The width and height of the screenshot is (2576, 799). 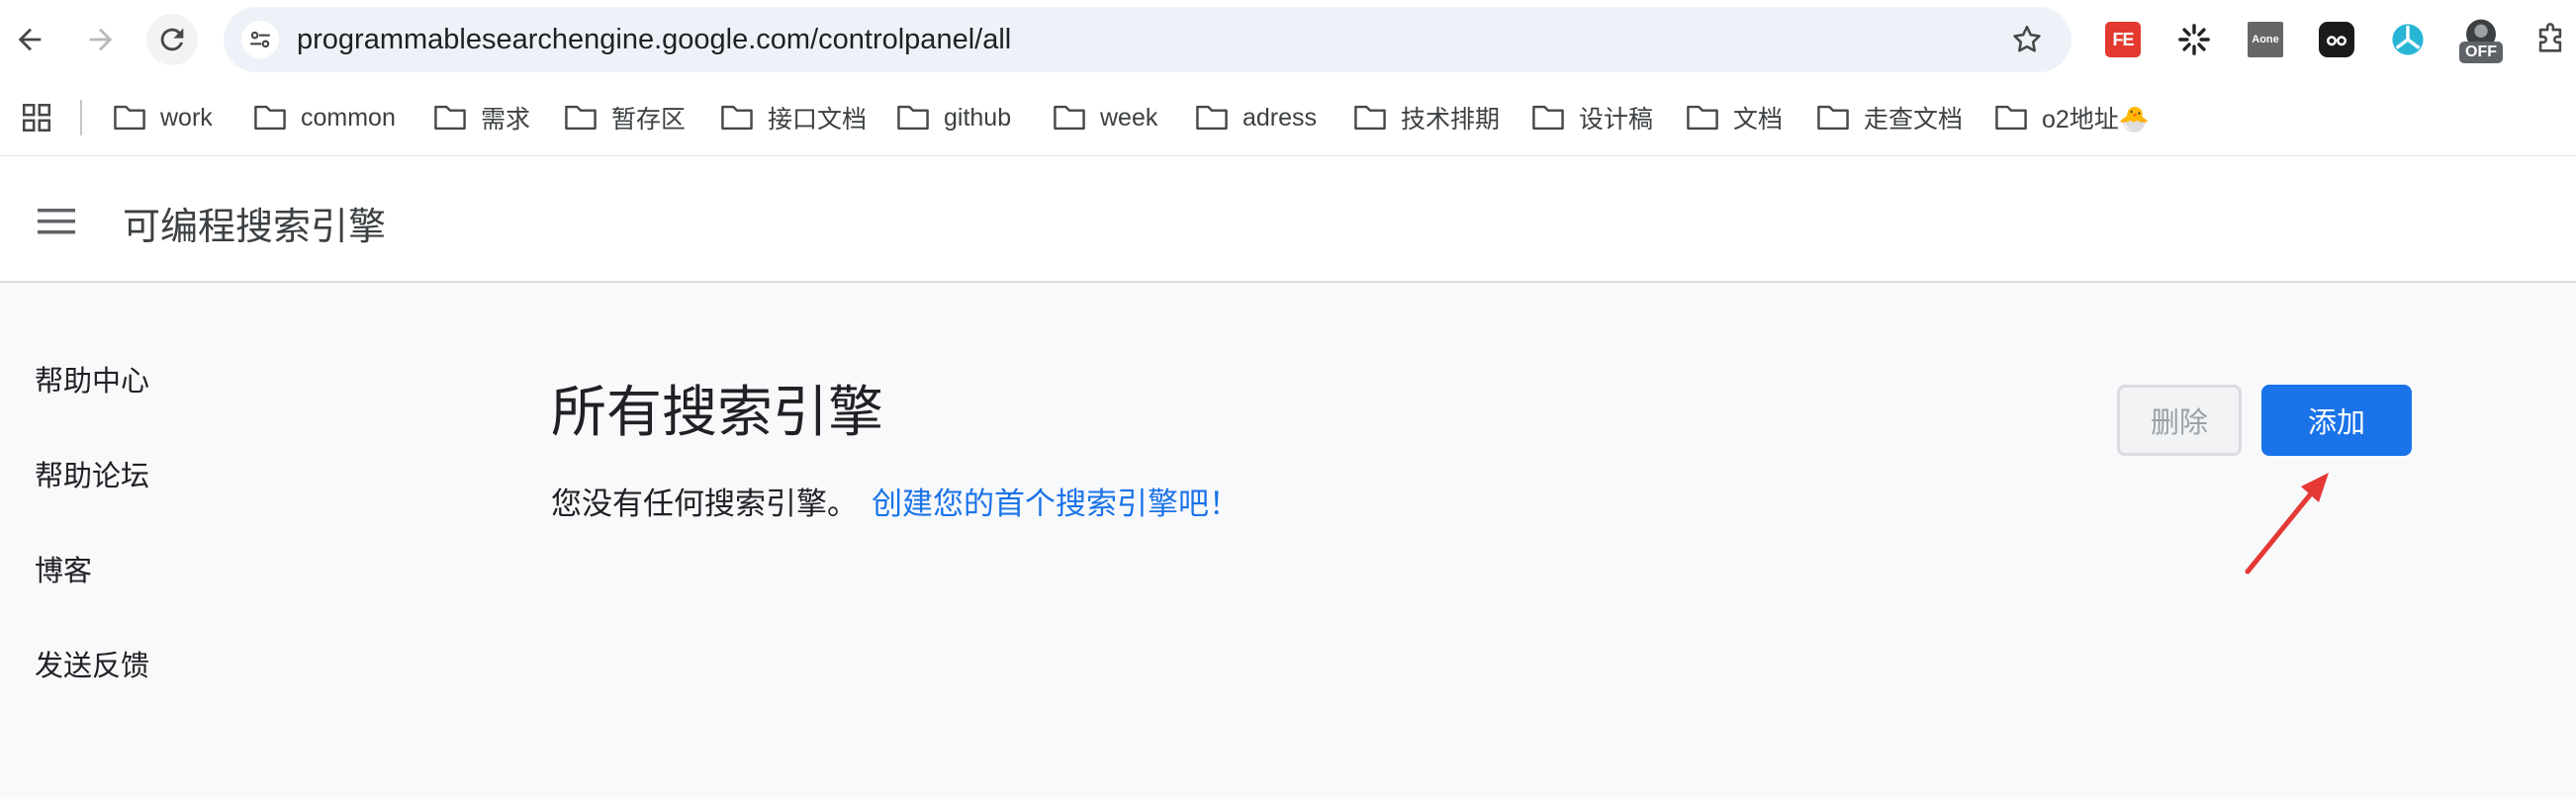 I want to click on bookmark-label: 技术排期, so click(x=1451, y=119).